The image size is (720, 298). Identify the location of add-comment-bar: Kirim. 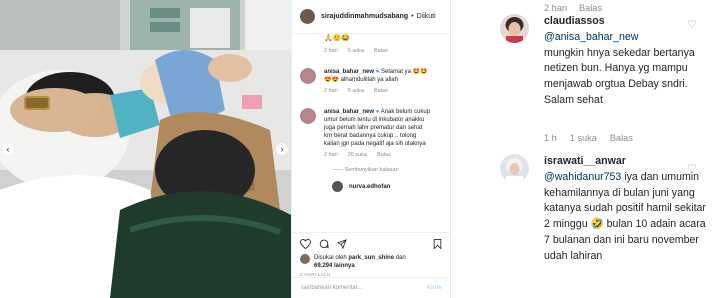
(371, 287).